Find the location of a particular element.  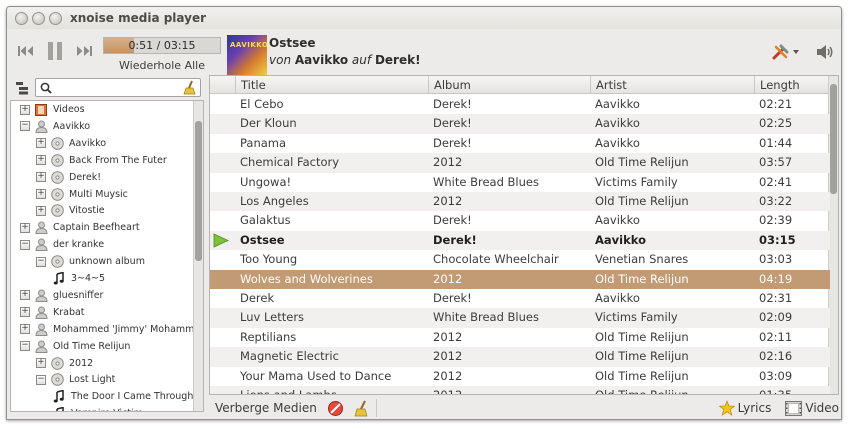

tree-scrollbar-thumb is located at coordinates (198, 191).